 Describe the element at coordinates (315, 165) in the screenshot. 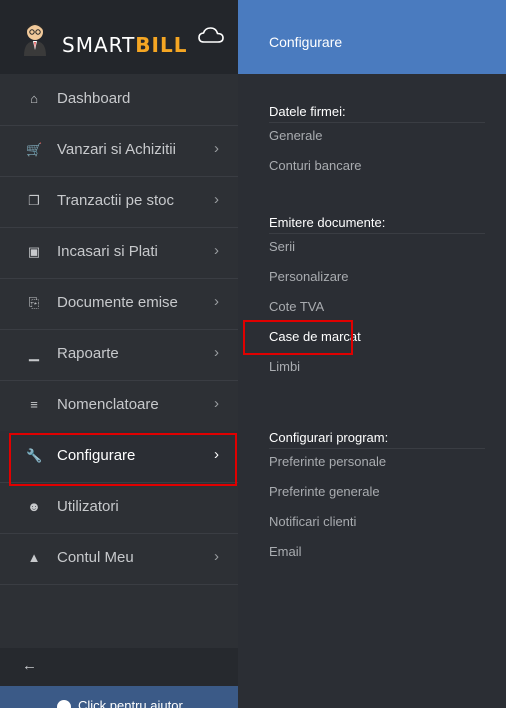

I see `panel-link-conturi-bancare: Conturi bancare` at that location.